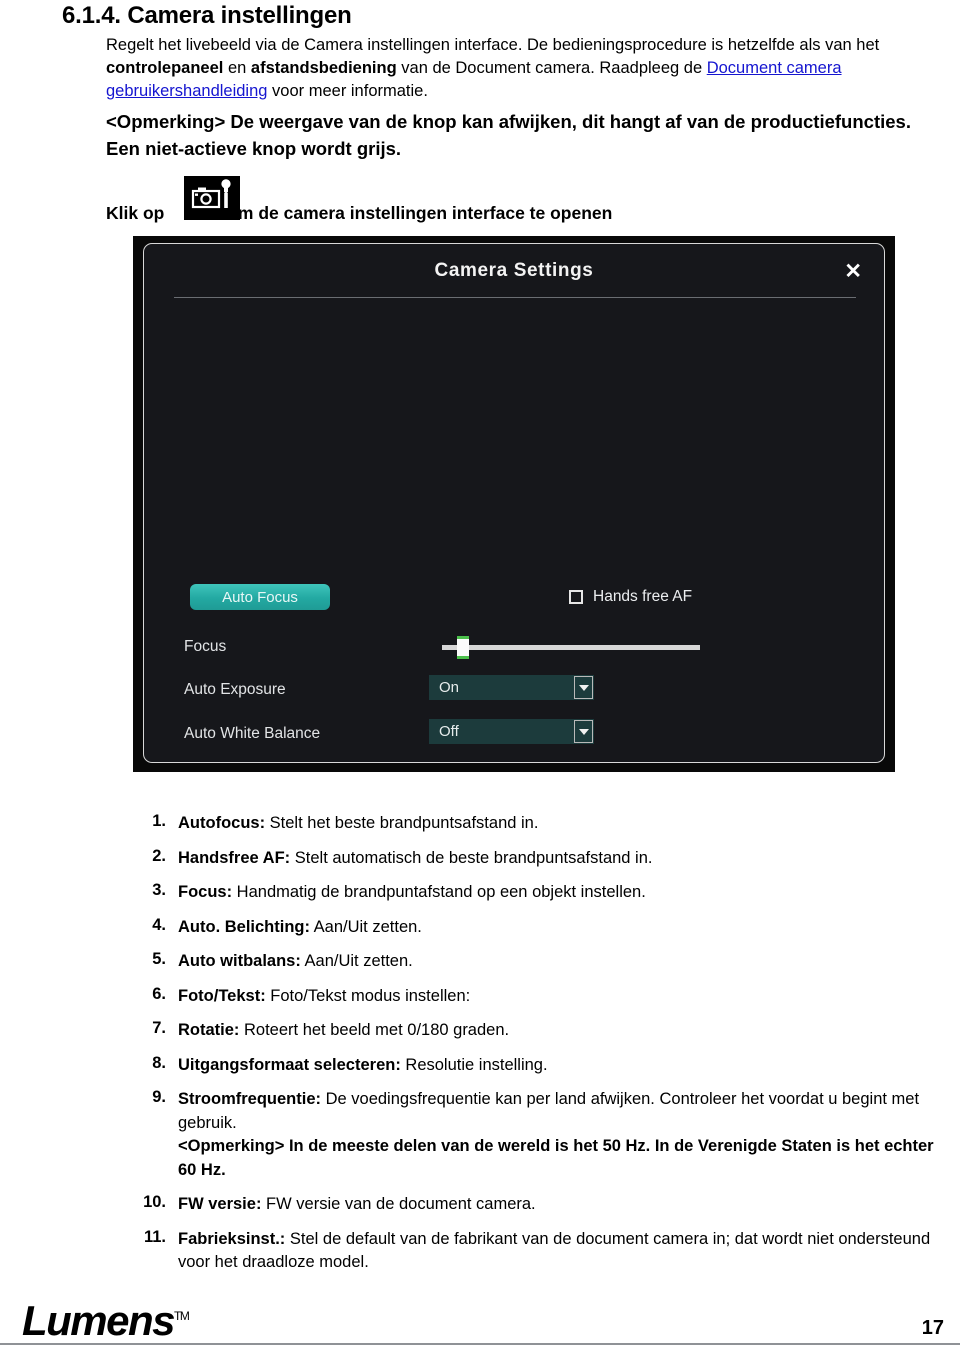 This screenshot has height=1354, width=960. What do you see at coordinates (374, 1030) in the screenshot?
I see `list-item-text: Roteert het beeld met 0/180 graden.` at bounding box center [374, 1030].